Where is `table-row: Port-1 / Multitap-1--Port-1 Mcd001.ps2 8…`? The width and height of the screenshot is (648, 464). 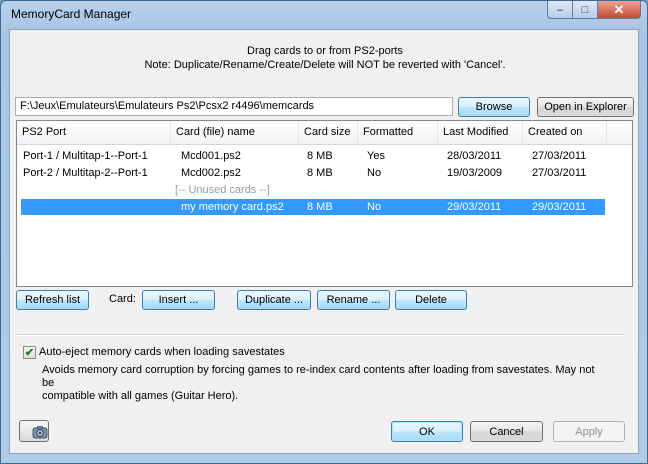 table-row: Port-1 / Multitap-1--Port-1 Mcd001.ps2 8… is located at coordinates (324, 156).